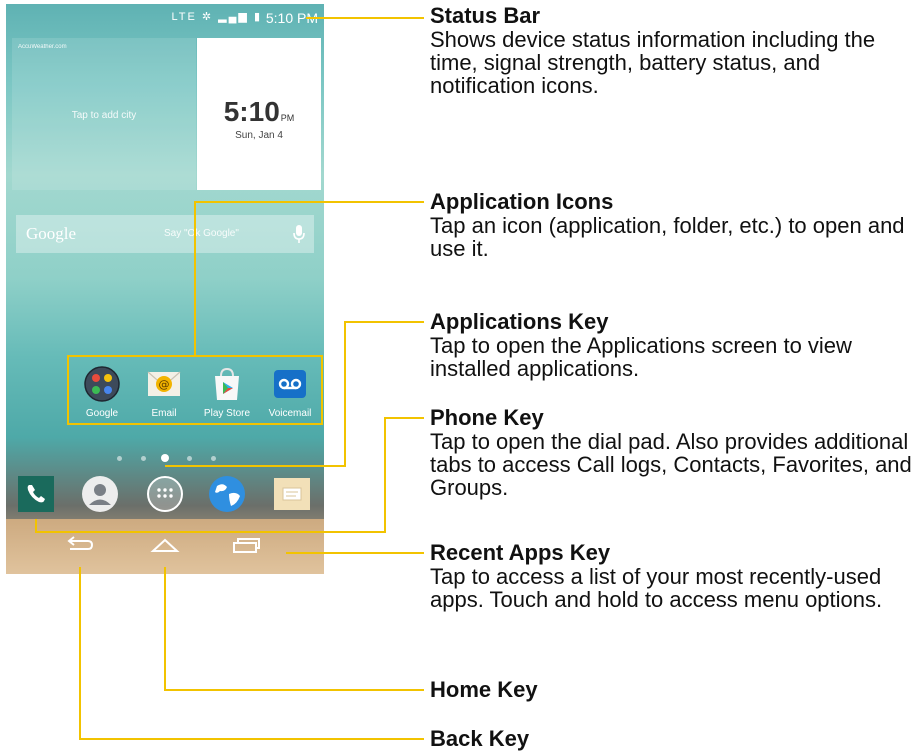 Image resolution: width=918 pixels, height=752 pixels. Describe the element at coordinates (195, 390) in the screenshot. I see `application-icons-highlight` at that location.